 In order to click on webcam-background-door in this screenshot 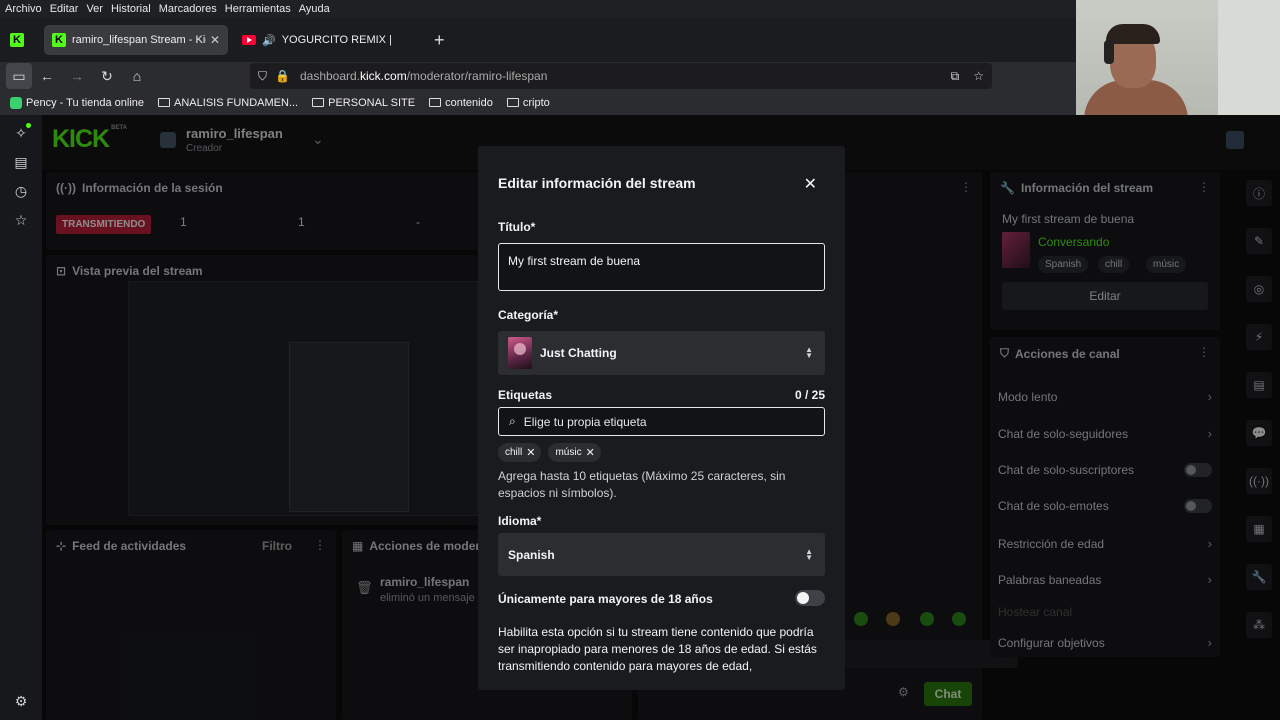, I will do `click(1249, 57)`.